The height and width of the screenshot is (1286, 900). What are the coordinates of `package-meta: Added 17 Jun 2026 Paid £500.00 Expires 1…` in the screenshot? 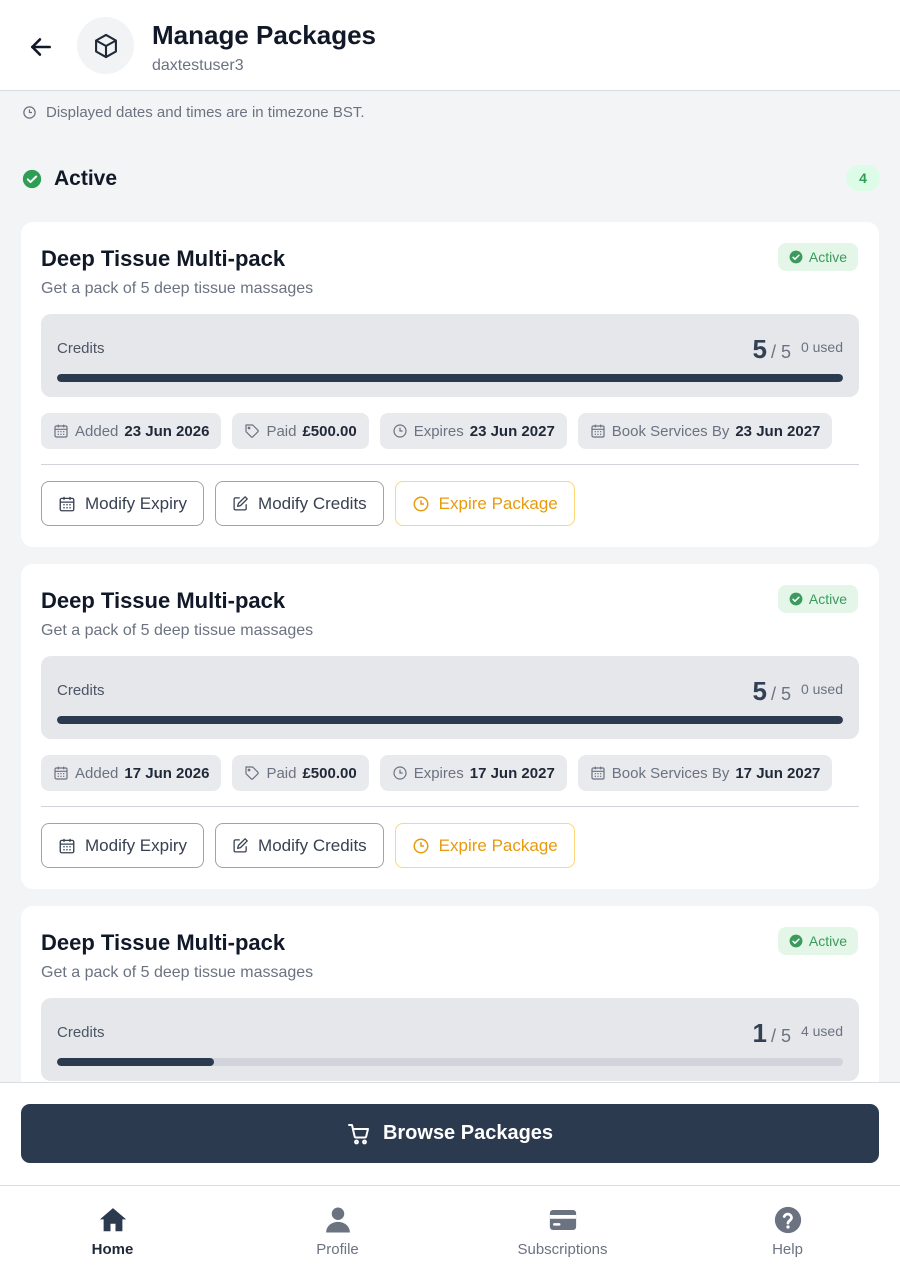 It's located at (450, 773).